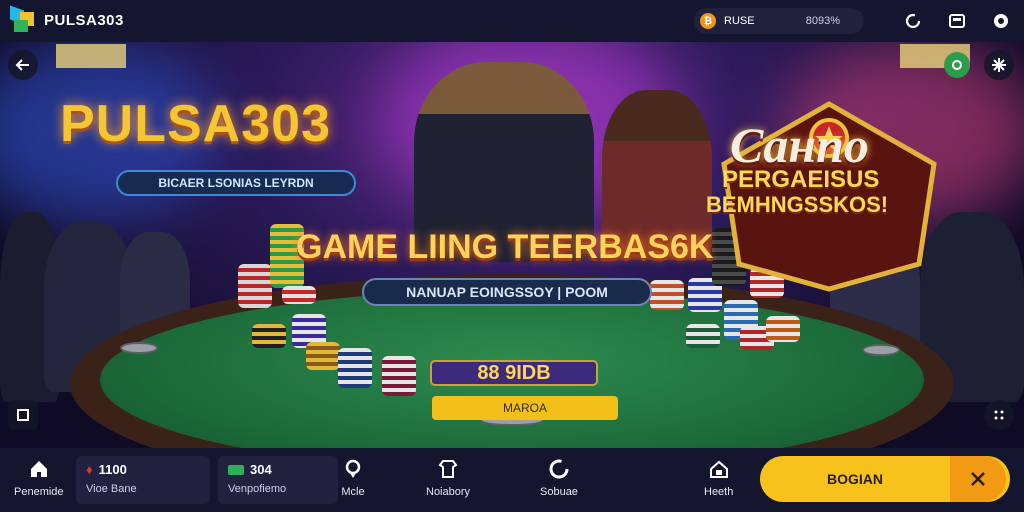 This screenshot has height=512, width=1024. Describe the element at coordinates (512, 21) in the screenshot. I see `top-bar: PULSA303 ₿ RUSE 8093%` at that location.